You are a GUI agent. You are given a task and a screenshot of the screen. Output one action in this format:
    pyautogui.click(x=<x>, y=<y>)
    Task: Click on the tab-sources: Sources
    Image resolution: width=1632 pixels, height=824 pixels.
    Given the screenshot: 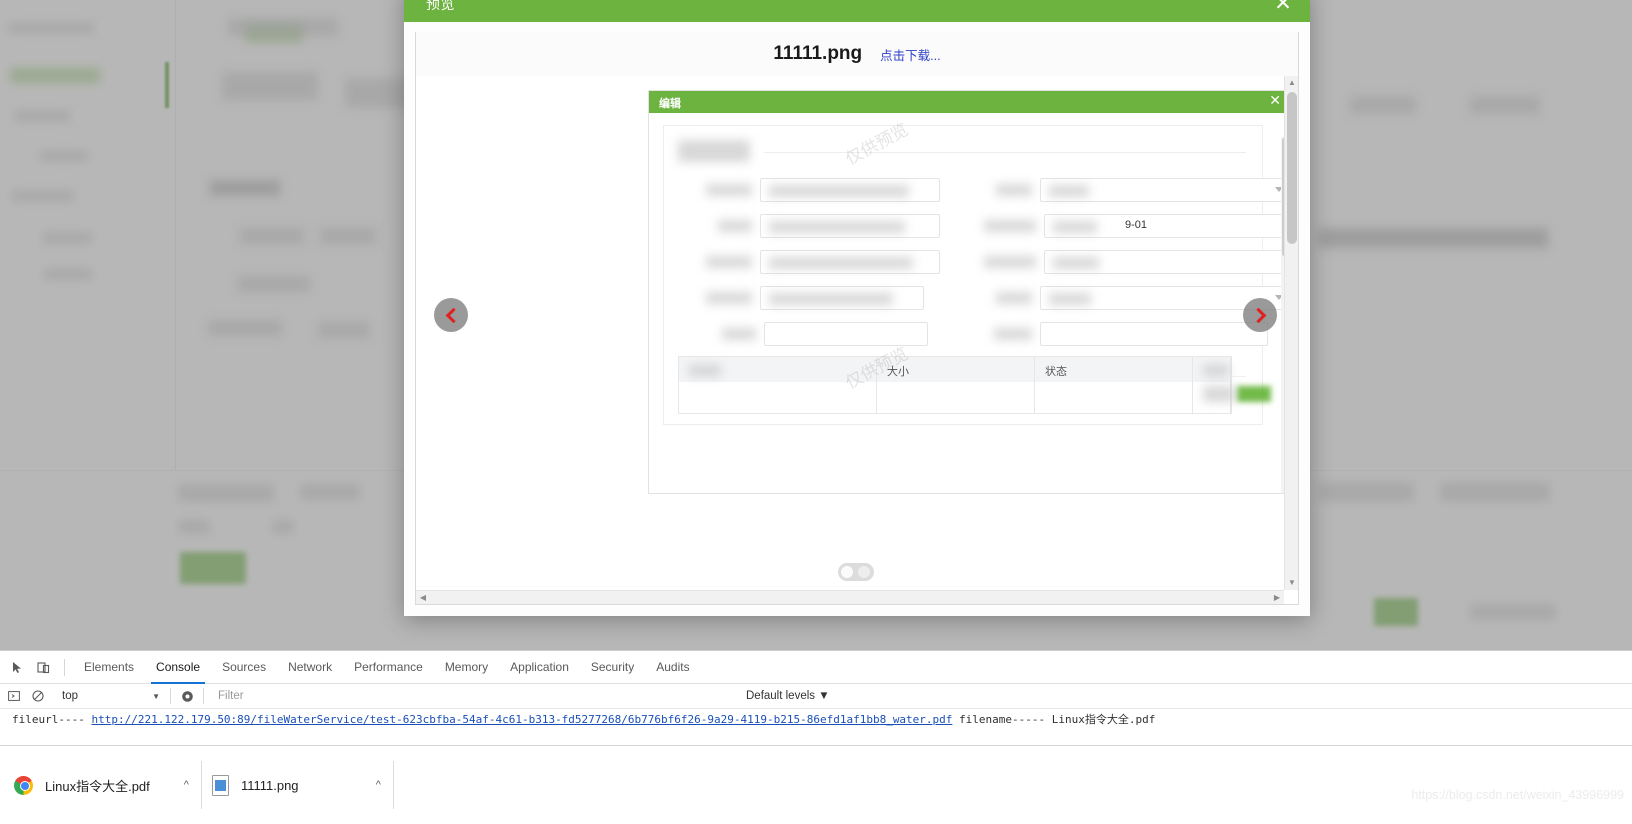 What is the action you would take?
    pyautogui.click(x=244, y=667)
    